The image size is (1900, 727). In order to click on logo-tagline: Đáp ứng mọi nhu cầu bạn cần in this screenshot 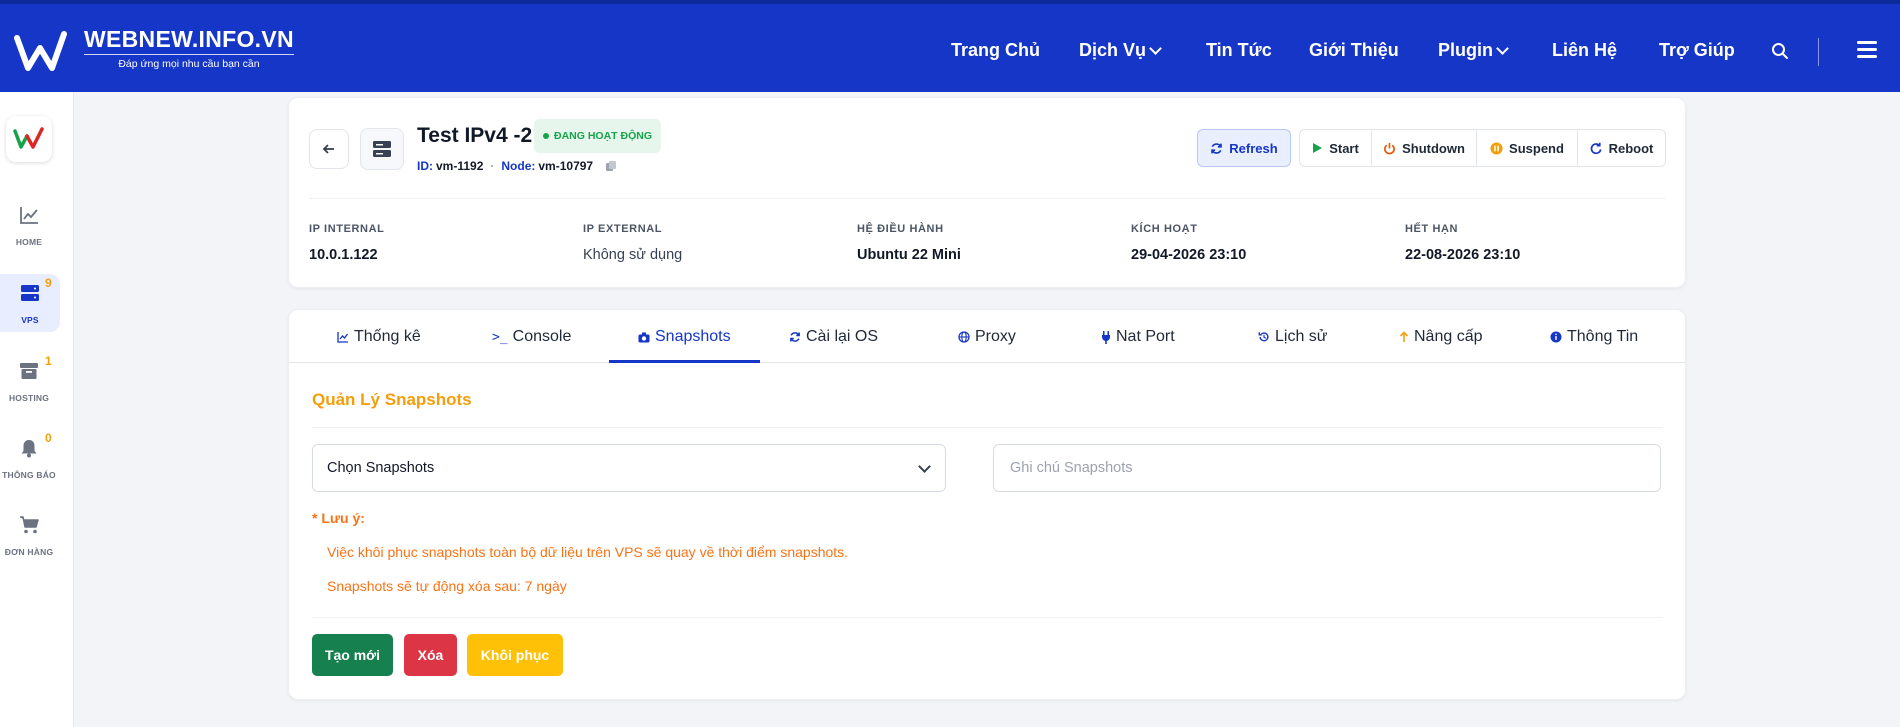, I will do `click(189, 62)`.